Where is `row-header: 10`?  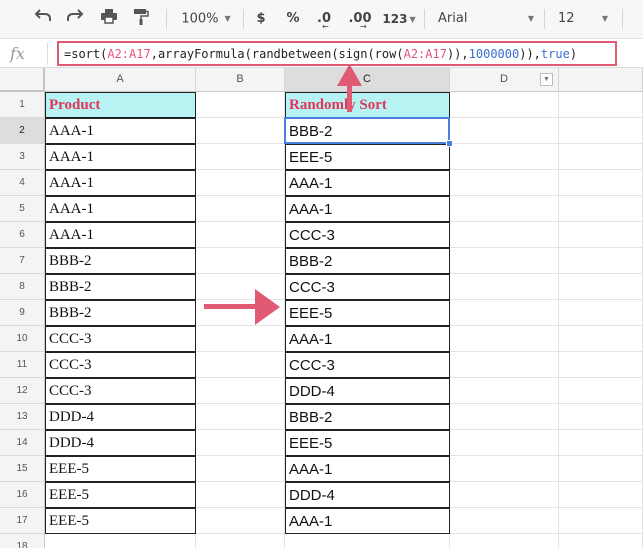
row-header: 10 is located at coordinates (22, 339).